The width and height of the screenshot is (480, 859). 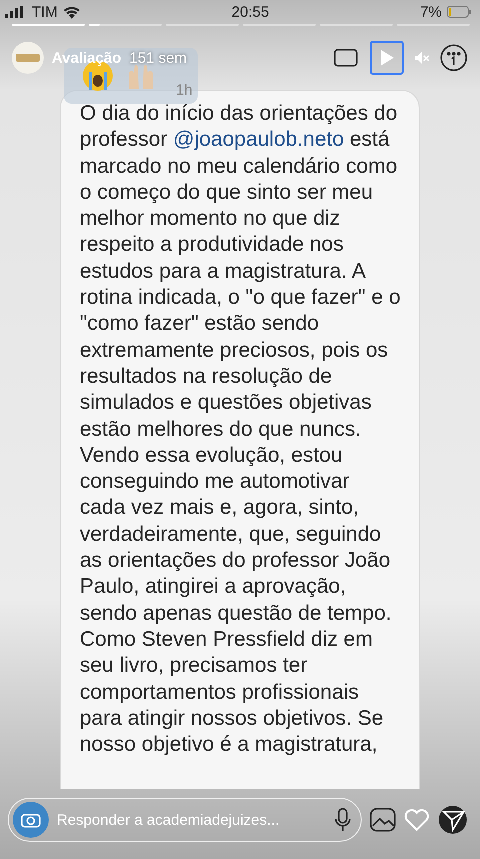 I want to click on play-button, so click(x=387, y=58).